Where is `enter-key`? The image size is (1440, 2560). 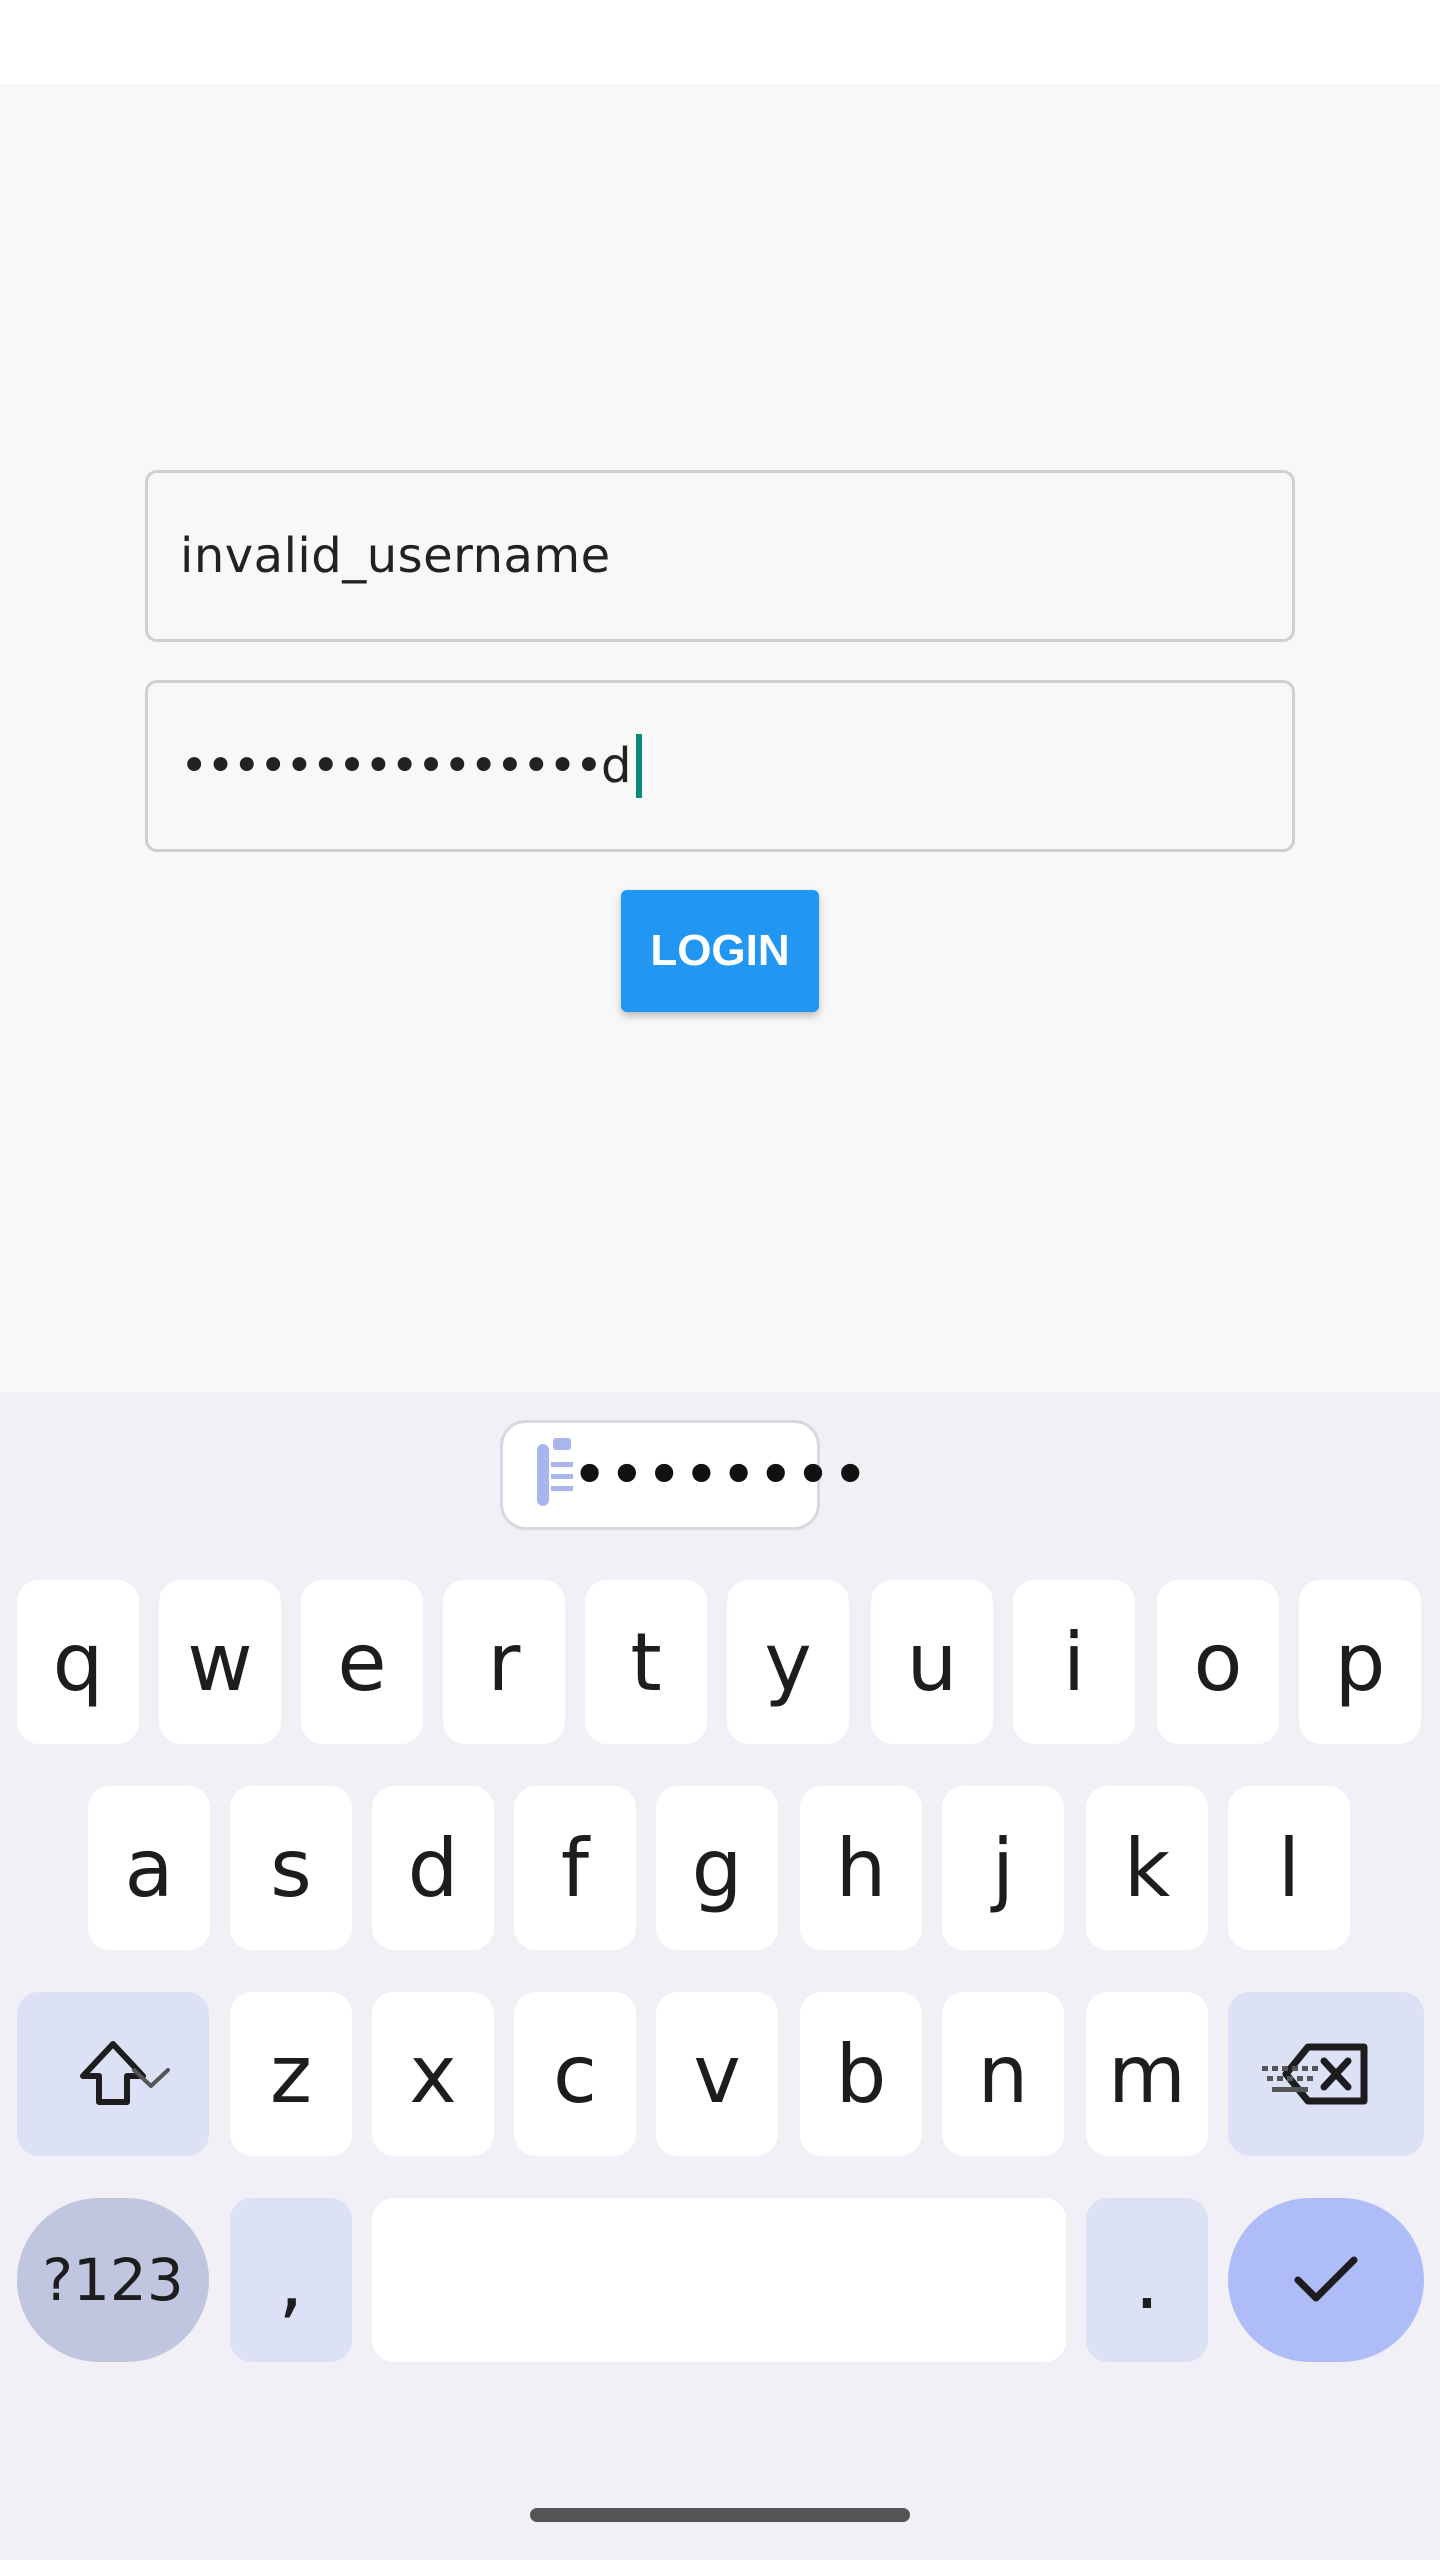 enter-key is located at coordinates (1326, 2280).